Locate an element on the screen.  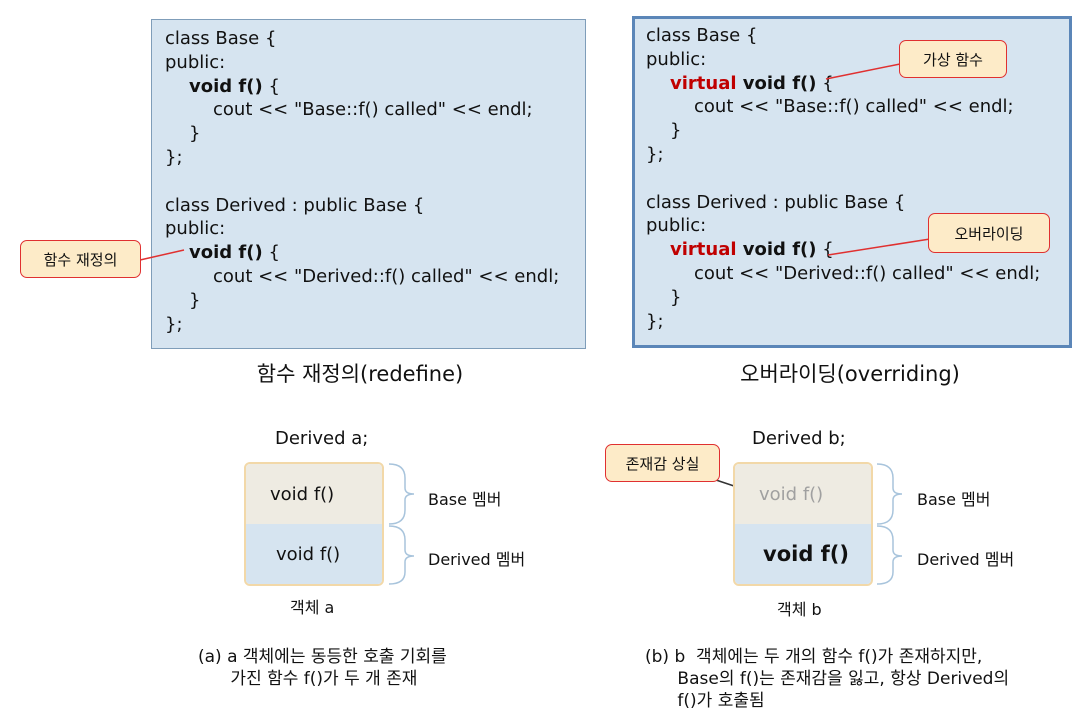
object-b-base-f: void f() is located at coordinates (791, 494).